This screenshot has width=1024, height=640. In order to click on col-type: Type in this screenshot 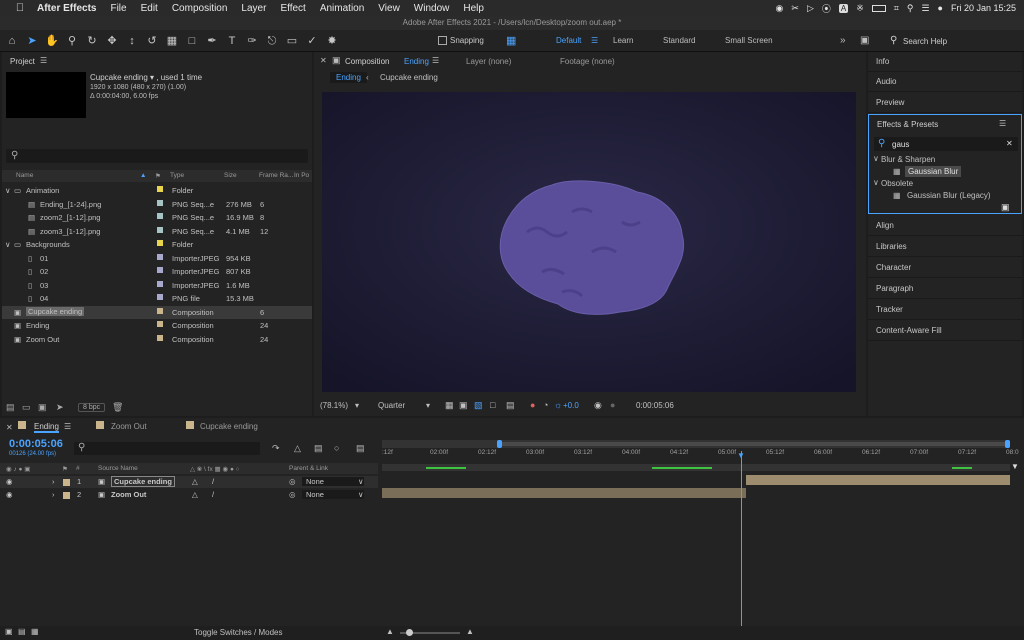, I will do `click(177, 175)`.